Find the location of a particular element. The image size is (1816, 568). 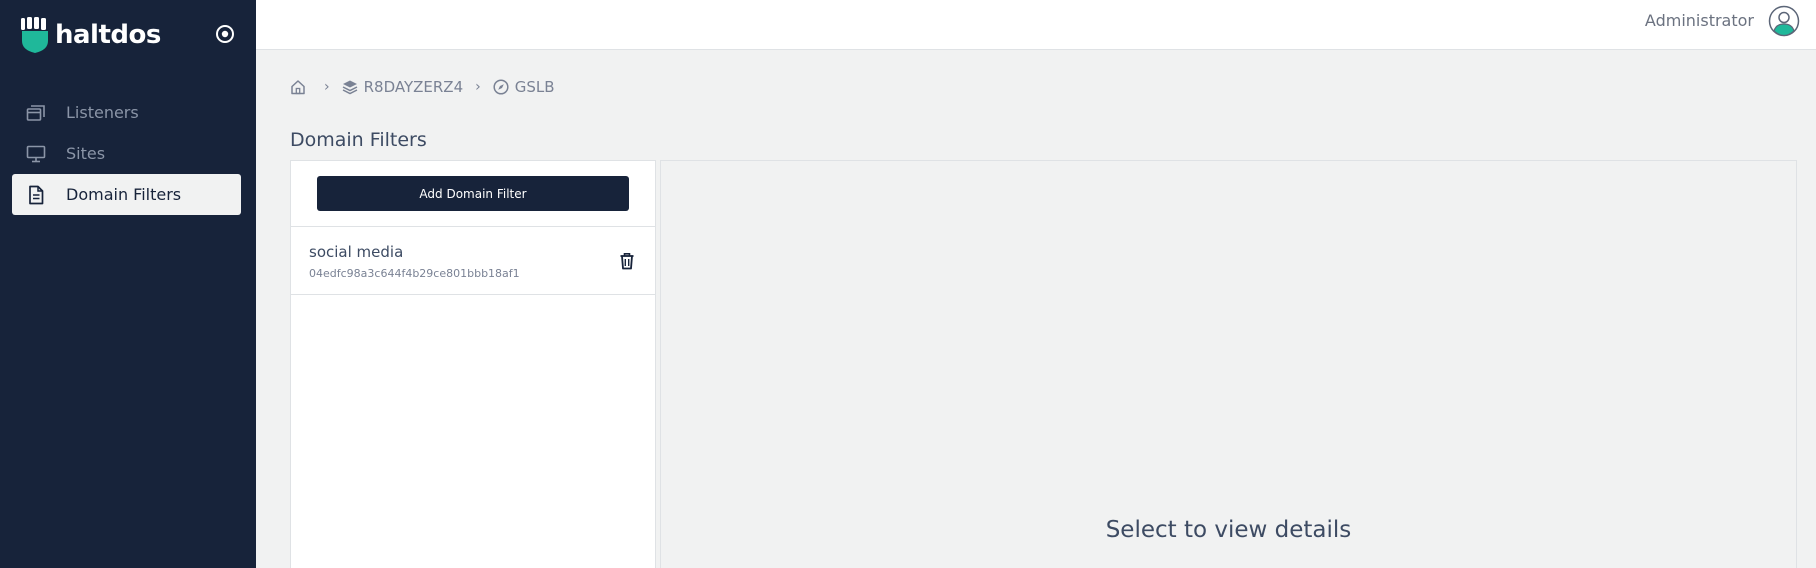

breadcrumb: › R8DAYZERZ4 › GSLB is located at coordinates (422, 87).